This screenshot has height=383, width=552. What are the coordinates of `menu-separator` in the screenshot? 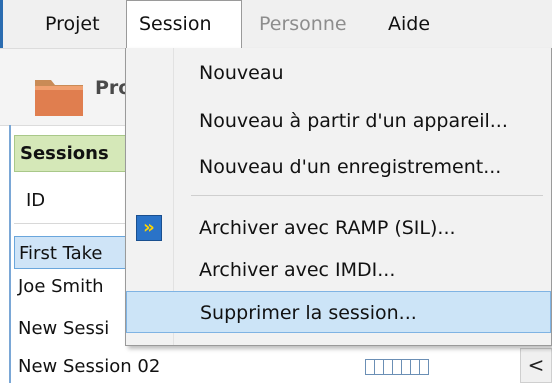 It's located at (367, 195).